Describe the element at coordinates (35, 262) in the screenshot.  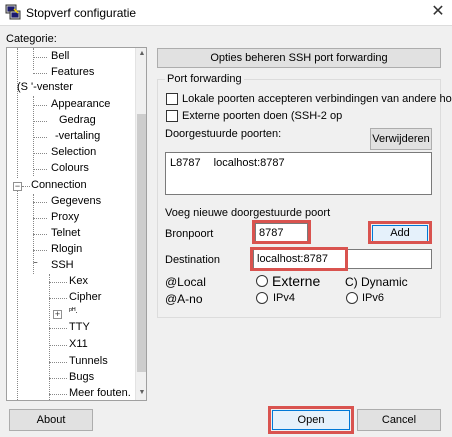
I see `ssh-expander-icon: −` at that location.